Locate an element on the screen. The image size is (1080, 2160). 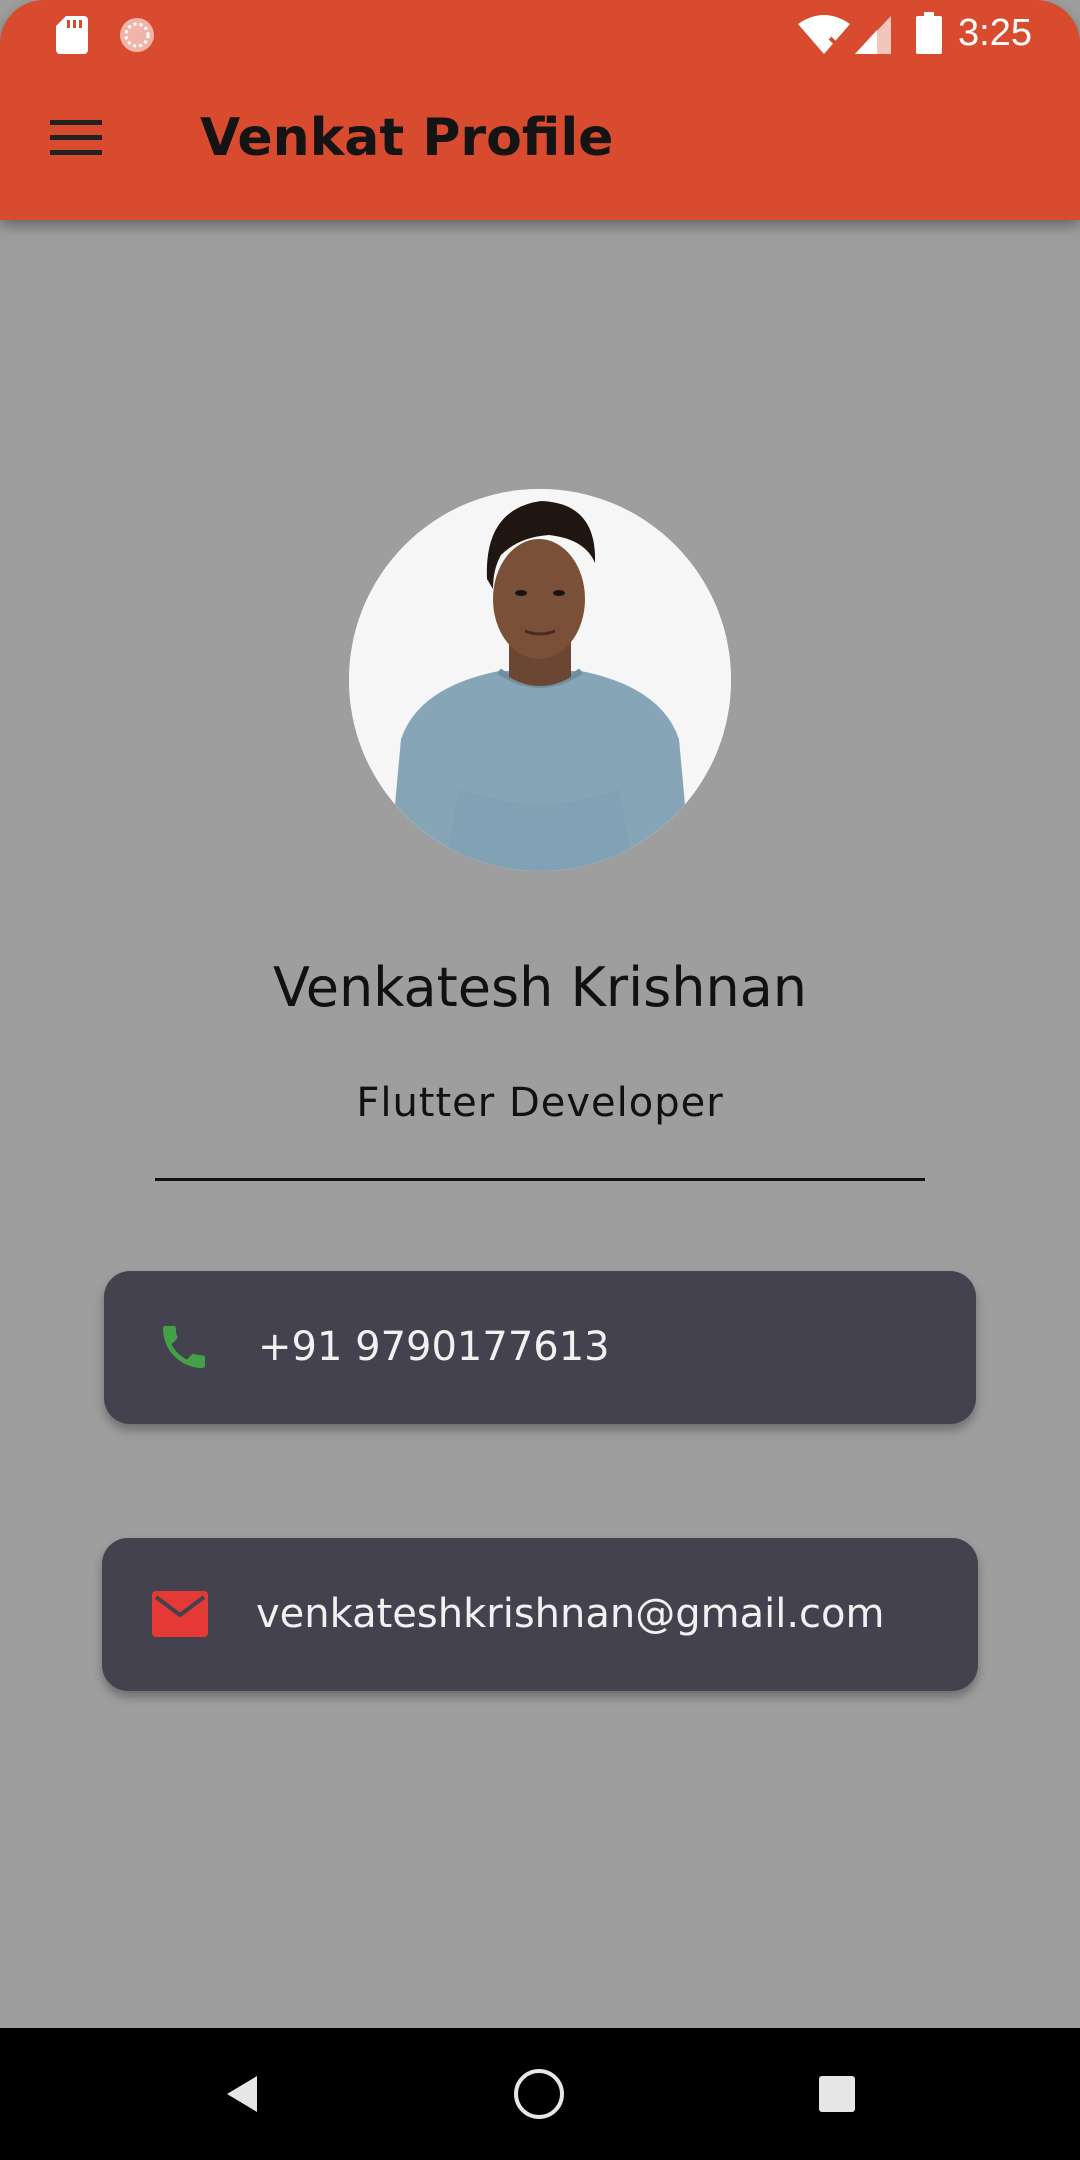
battery-icon is located at coordinates (929, 33).